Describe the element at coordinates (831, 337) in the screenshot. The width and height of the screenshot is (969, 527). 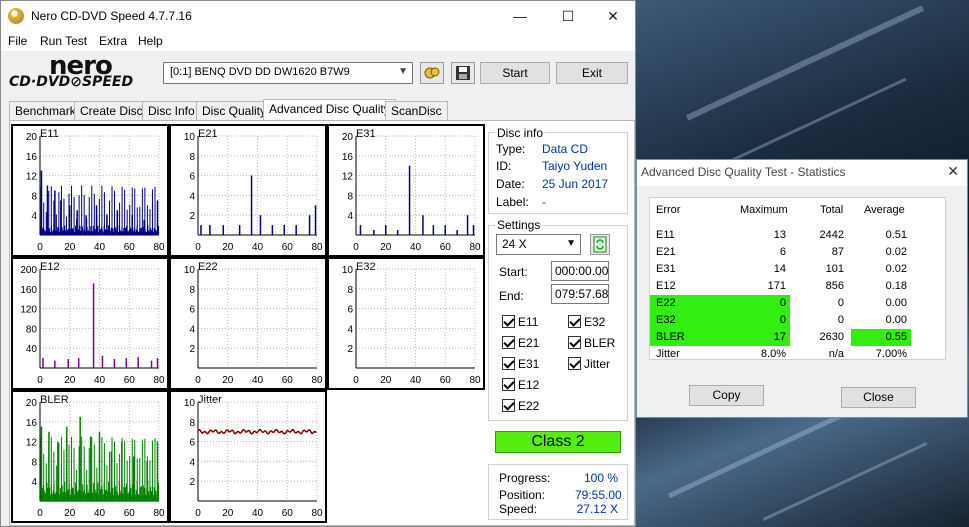
I see `stat-total: 2630` at that location.